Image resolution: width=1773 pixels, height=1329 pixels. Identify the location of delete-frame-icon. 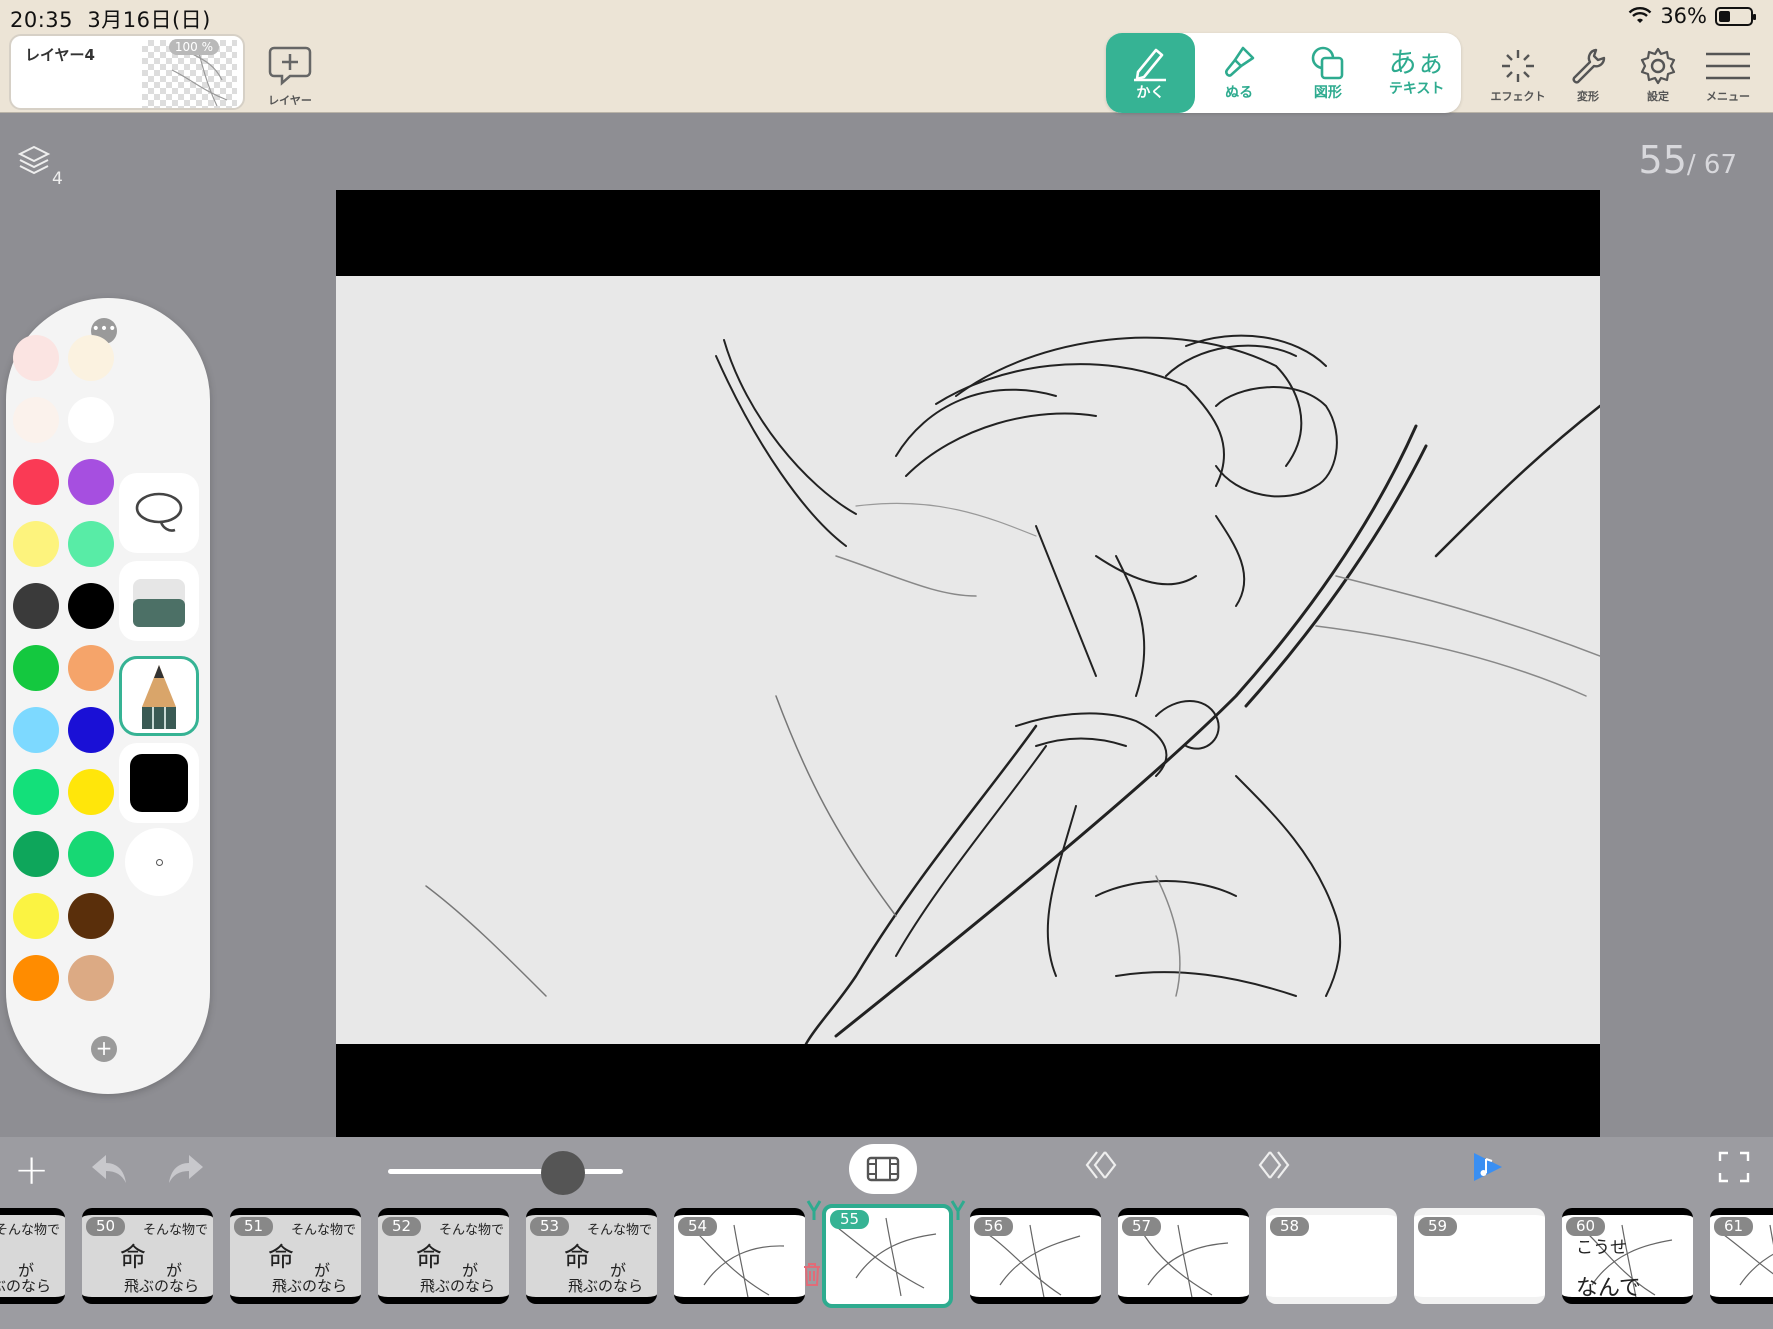
(812, 1274).